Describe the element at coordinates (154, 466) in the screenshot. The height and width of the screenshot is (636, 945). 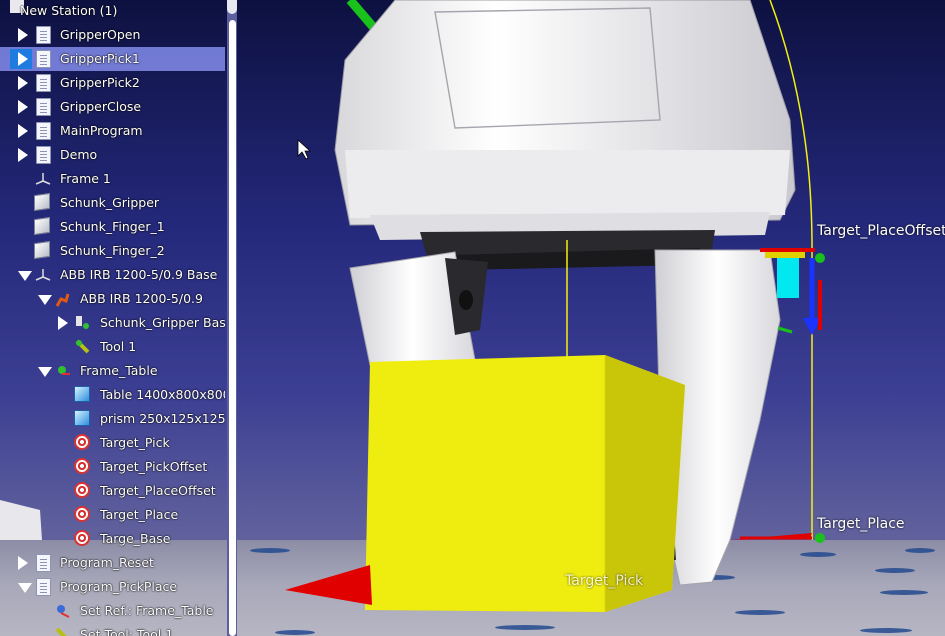
I see `tree-item-label: Target_PickOffset` at that location.